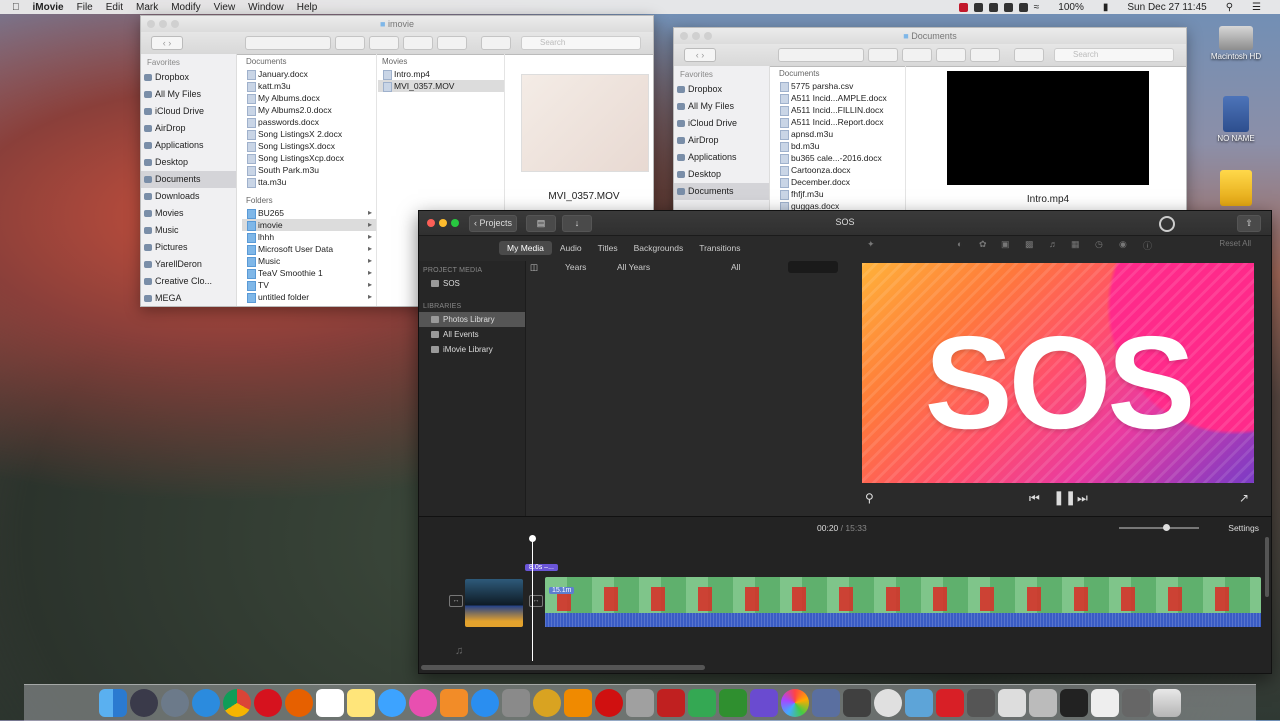  I want to click on folder-row: lhhh, so click(309, 237).